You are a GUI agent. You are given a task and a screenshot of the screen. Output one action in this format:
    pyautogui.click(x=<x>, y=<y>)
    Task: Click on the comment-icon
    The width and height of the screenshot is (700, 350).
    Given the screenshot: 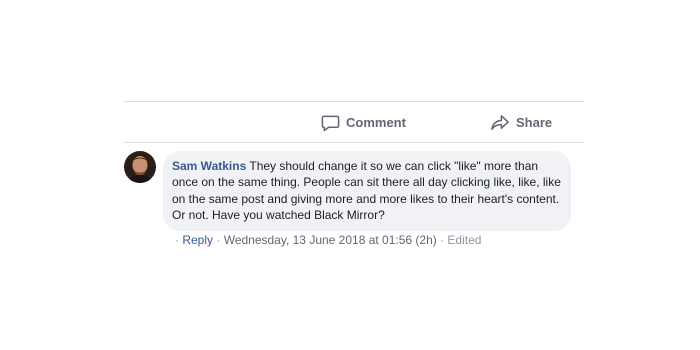 What is the action you would take?
    pyautogui.click(x=330, y=123)
    